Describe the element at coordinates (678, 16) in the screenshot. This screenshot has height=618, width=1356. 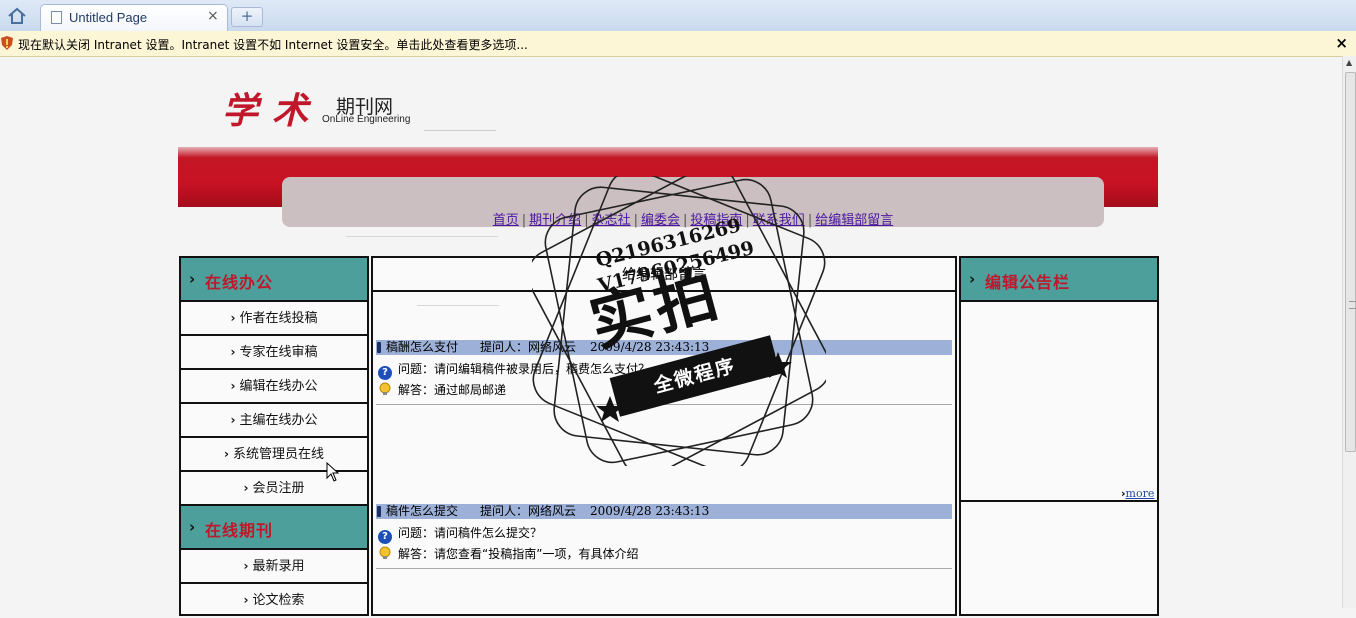
I see `browser-tab-bar: Untitled Page × +` at that location.